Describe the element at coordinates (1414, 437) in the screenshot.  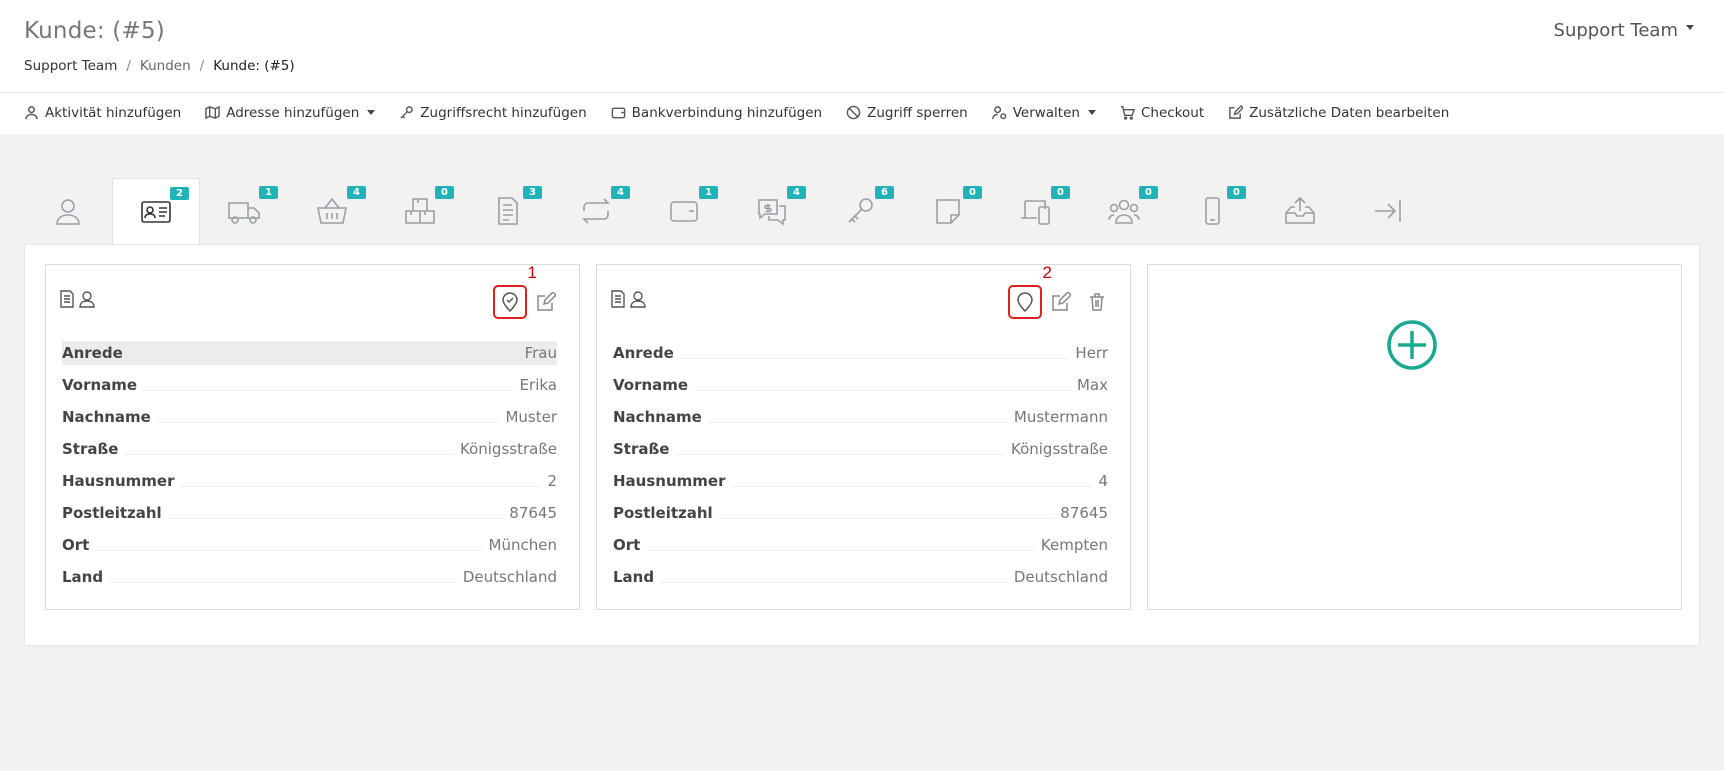
I see `add-address-card` at that location.